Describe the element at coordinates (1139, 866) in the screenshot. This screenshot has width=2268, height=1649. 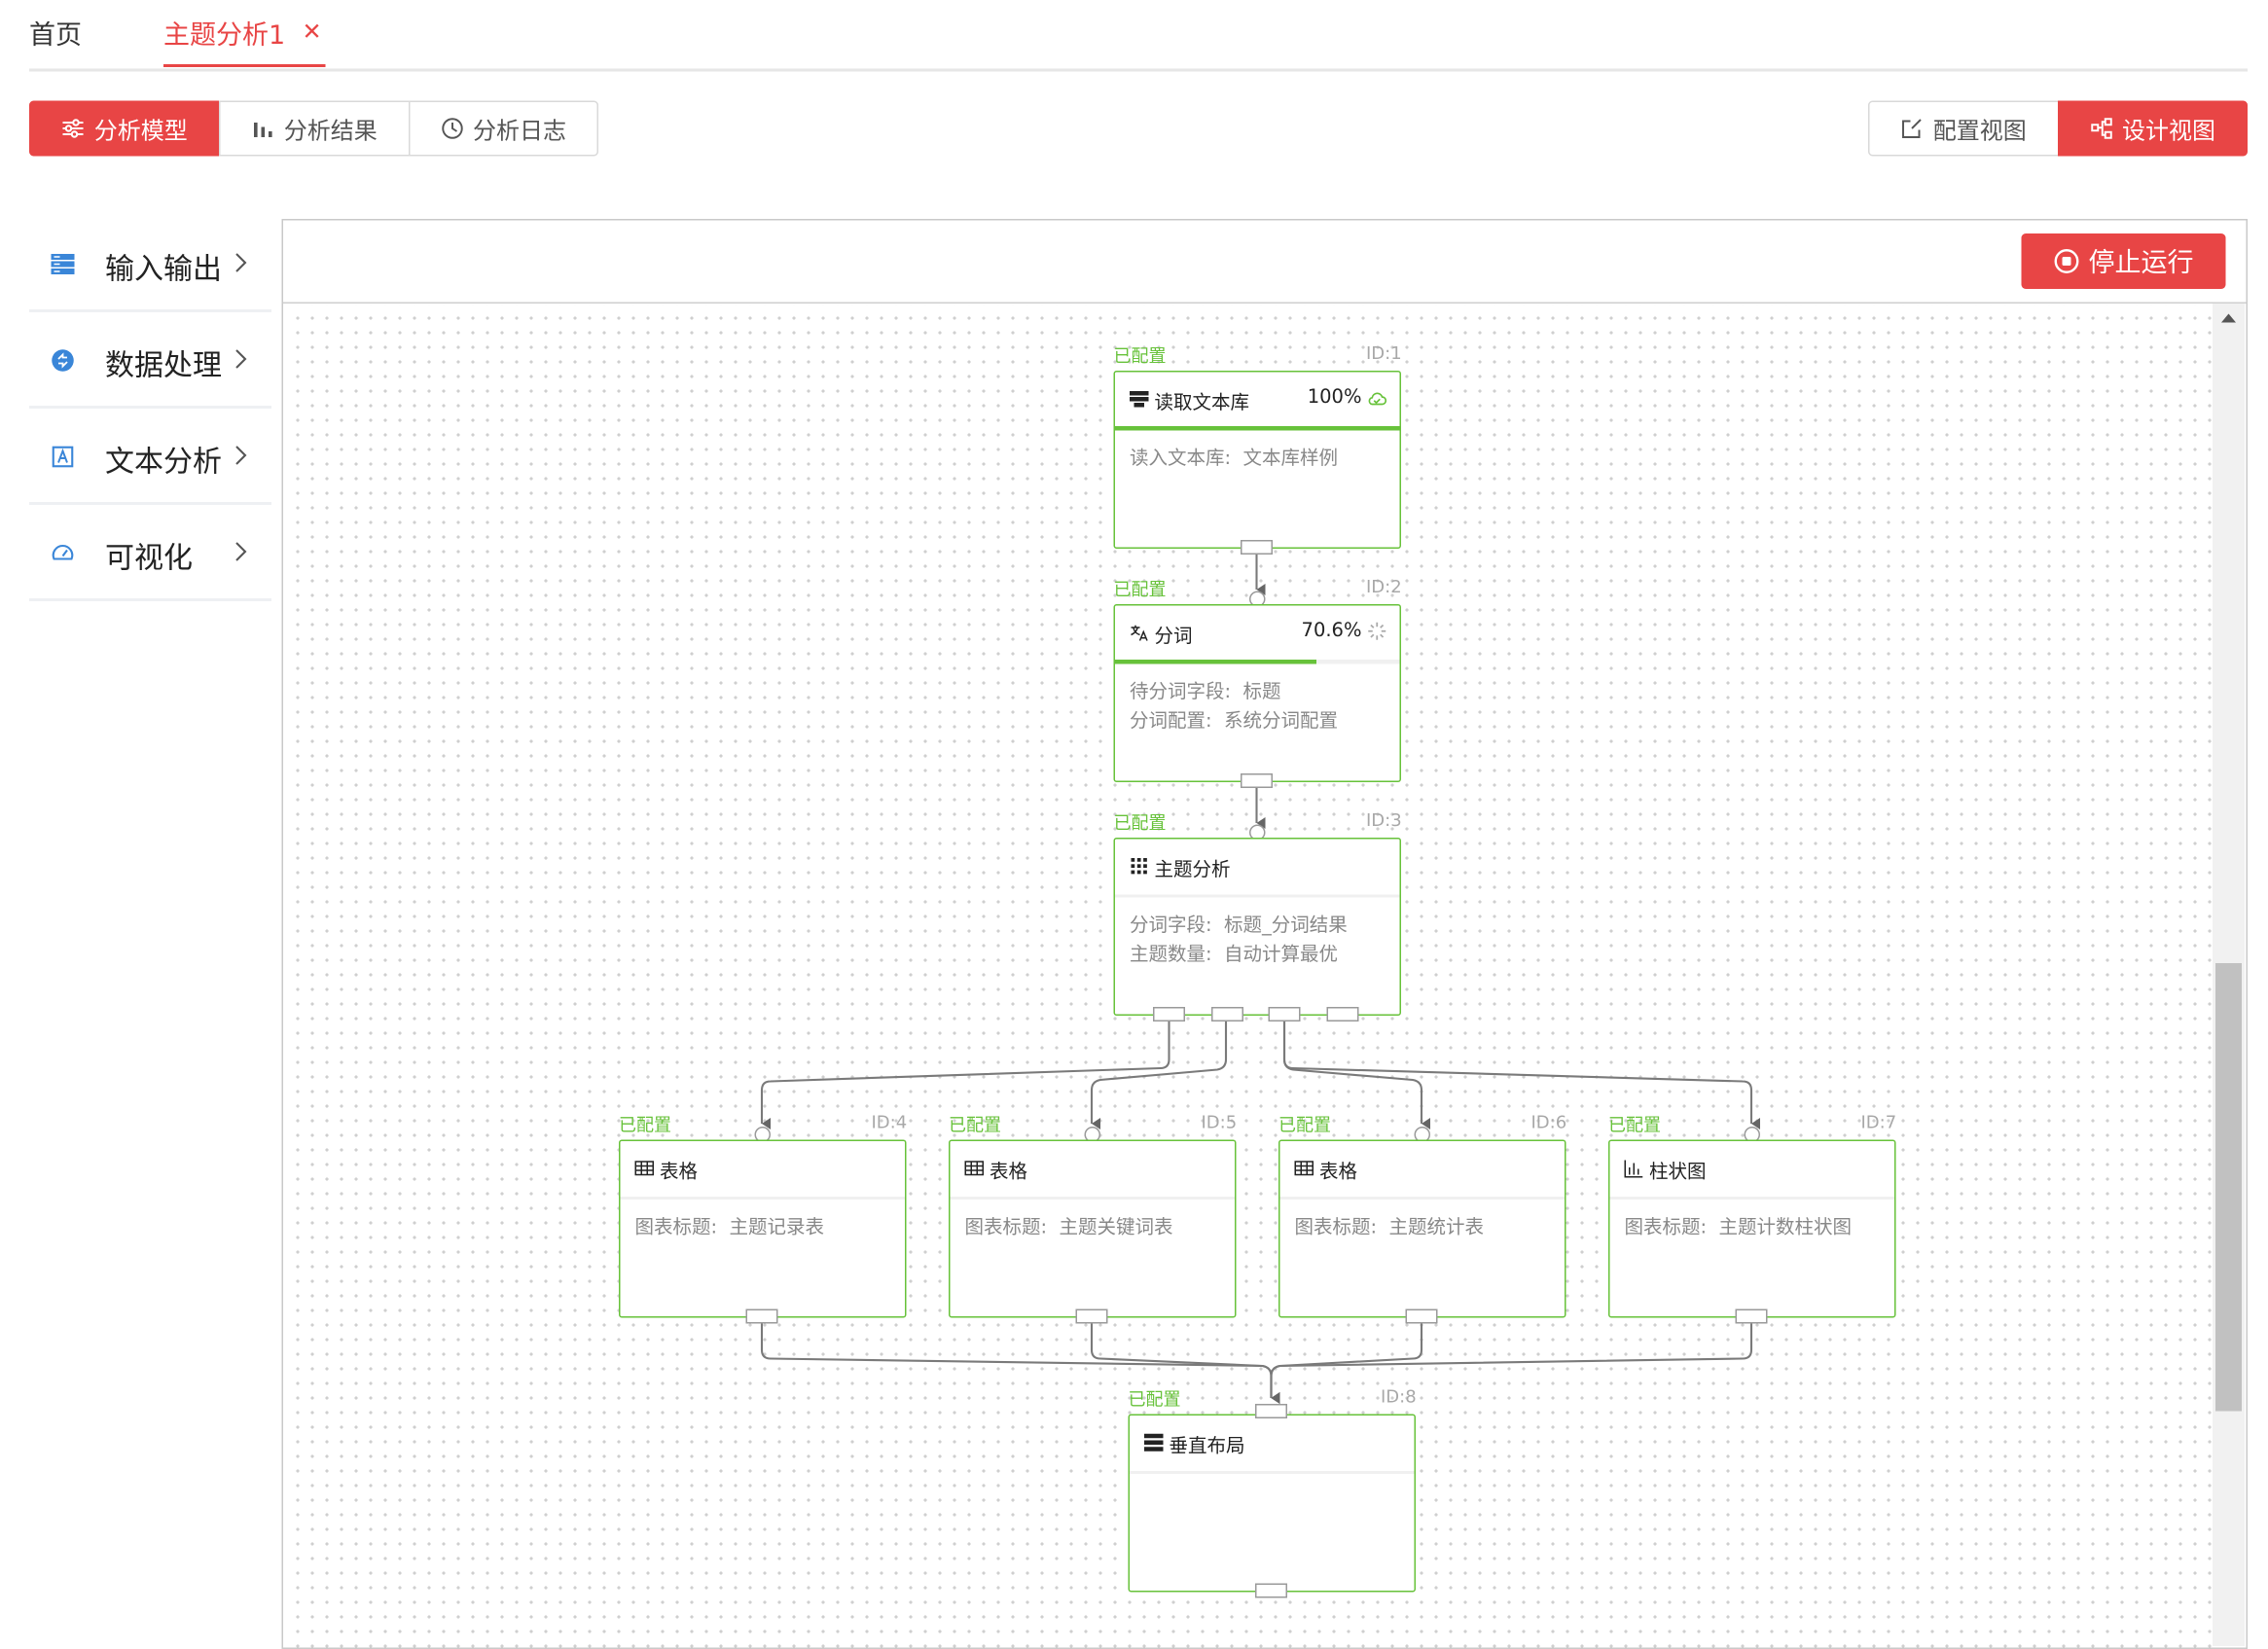
I see `grid-dots-icon` at that location.